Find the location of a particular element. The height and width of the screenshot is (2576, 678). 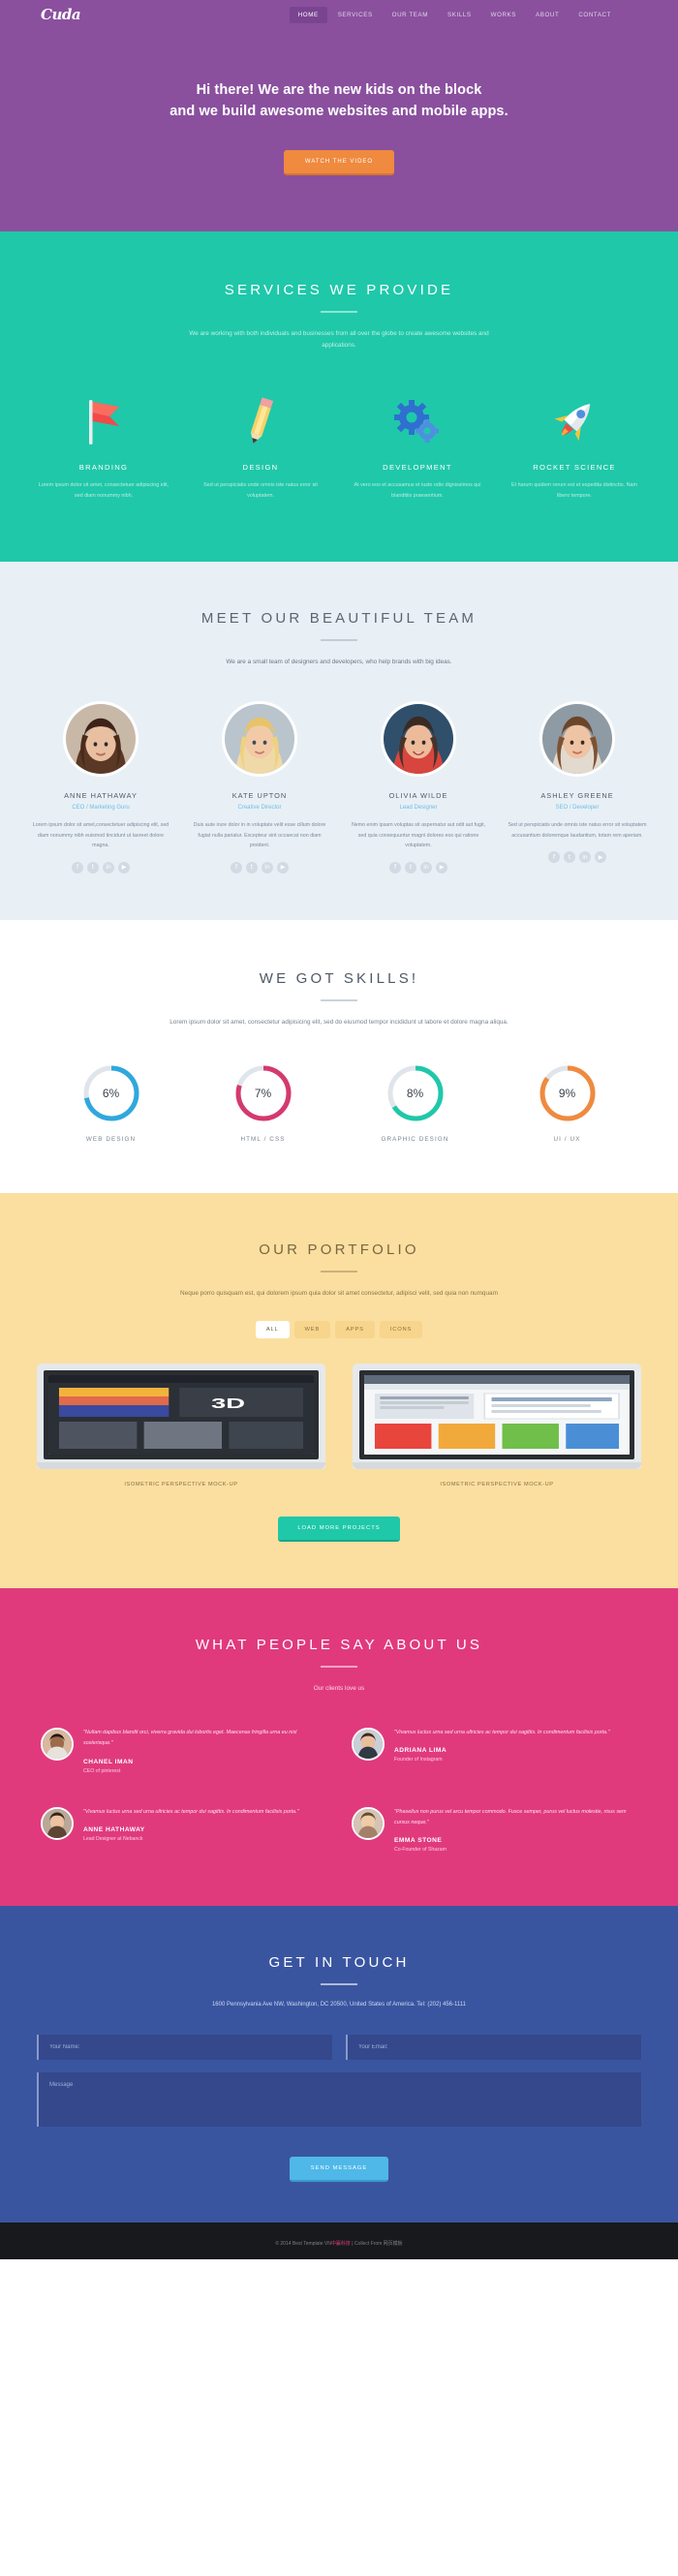

member-role: SEO / Developer is located at coordinates (577, 808).